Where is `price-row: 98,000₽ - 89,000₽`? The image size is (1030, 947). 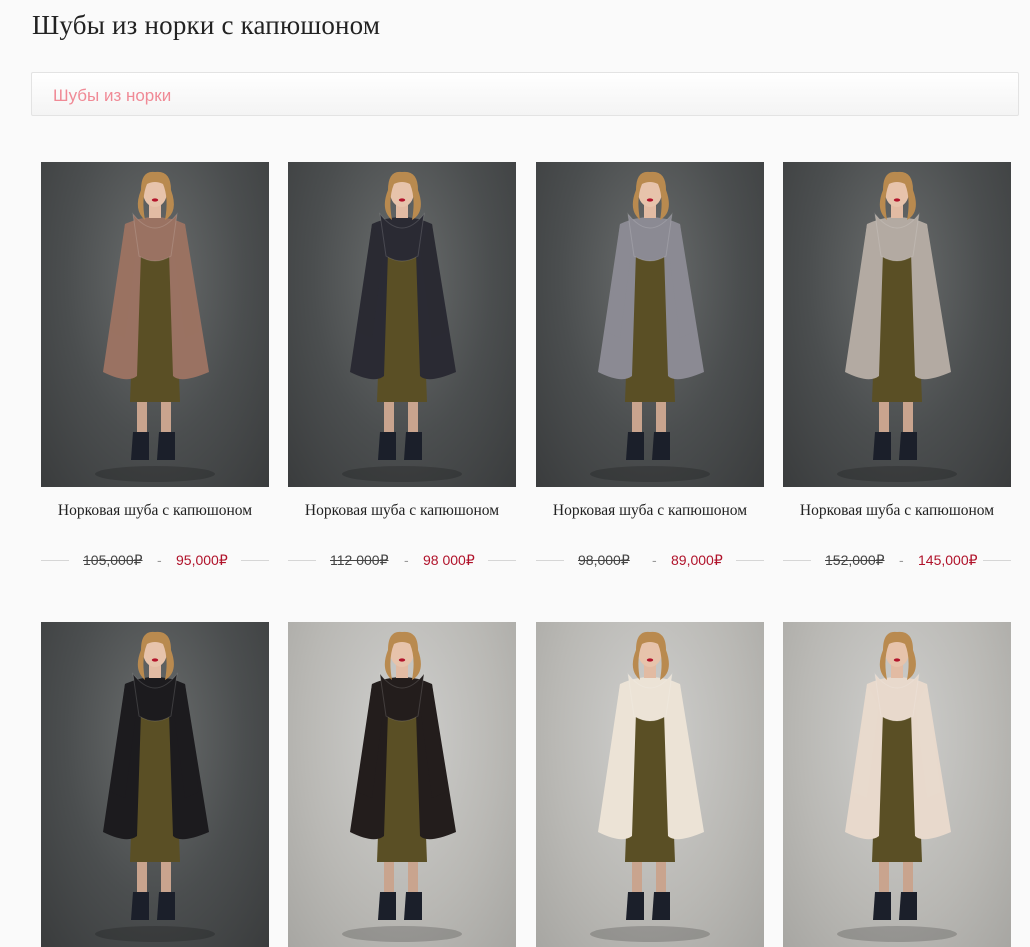
price-row: 98,000₽ - 89,000₽ is located at coordinates (650, 560).